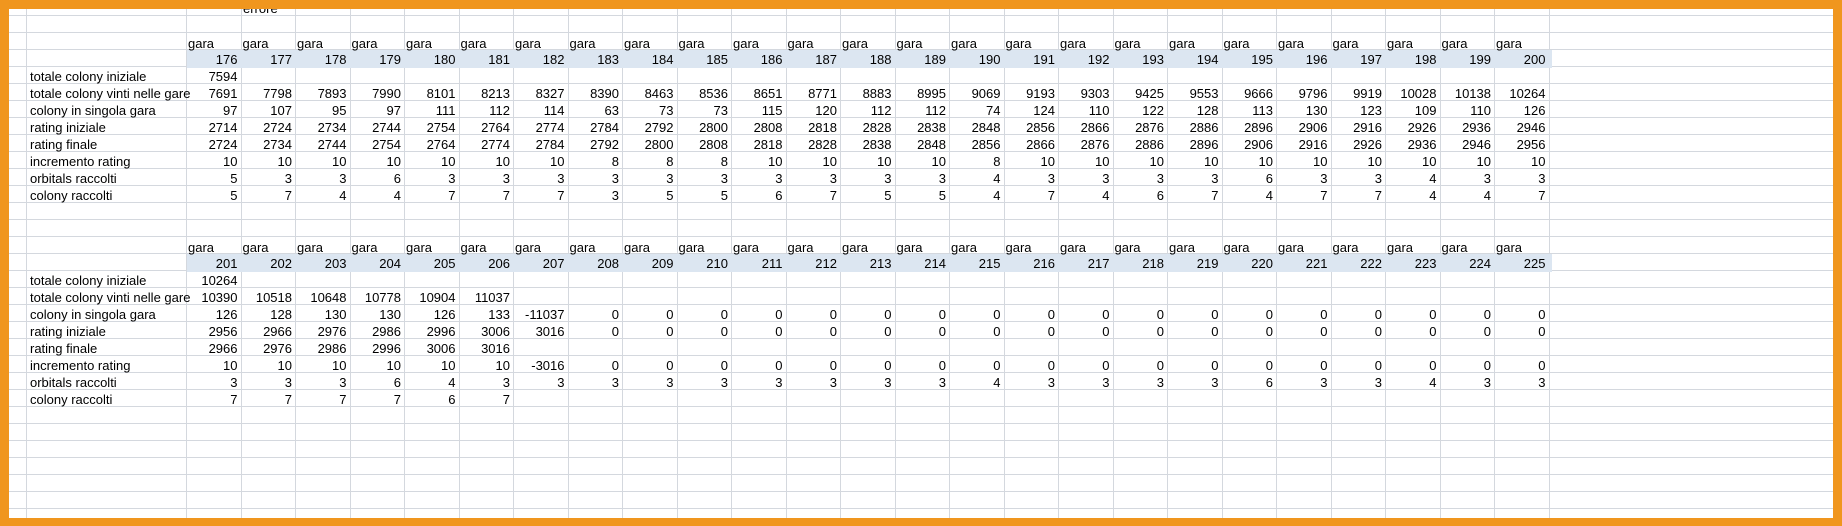 The height and width of the screenshot is (526, 1842). Describe the element at coordinates (704, 264) in the screenshot. I see `gara-number-cell: 210` at that location.